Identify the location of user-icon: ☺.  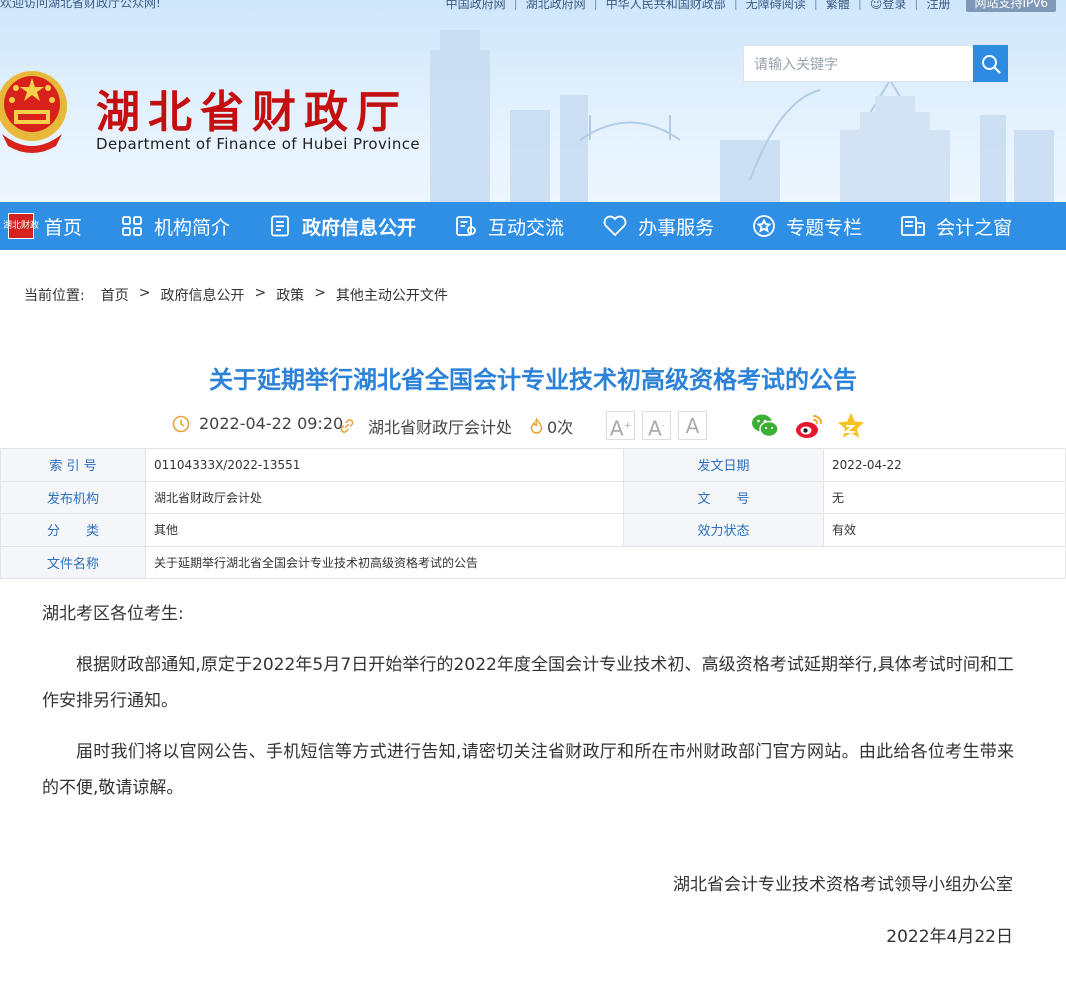
(876, 5).